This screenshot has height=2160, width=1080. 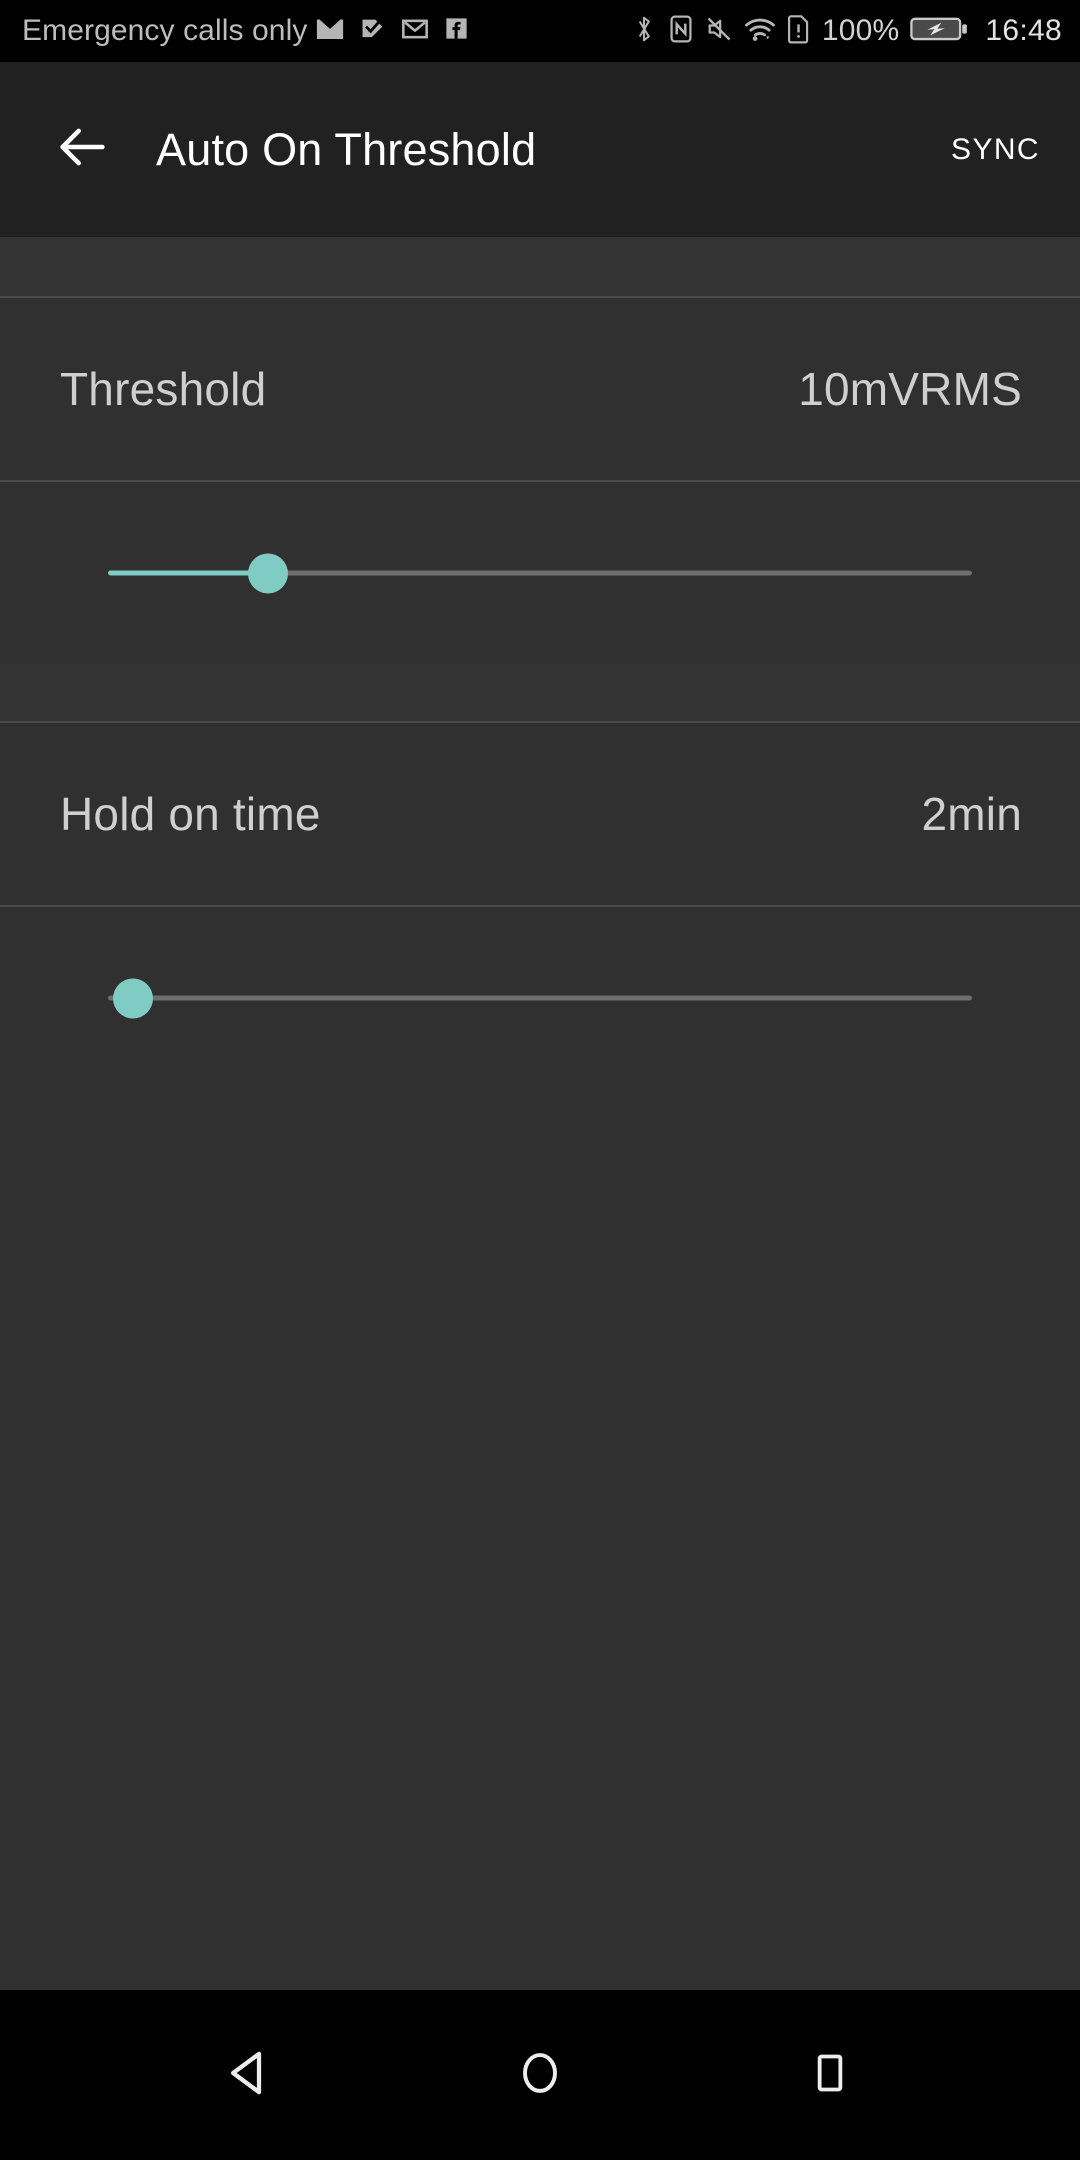 I want to click on app-bar: Auto On Threshold SYNC, so click(x=540, y=149).